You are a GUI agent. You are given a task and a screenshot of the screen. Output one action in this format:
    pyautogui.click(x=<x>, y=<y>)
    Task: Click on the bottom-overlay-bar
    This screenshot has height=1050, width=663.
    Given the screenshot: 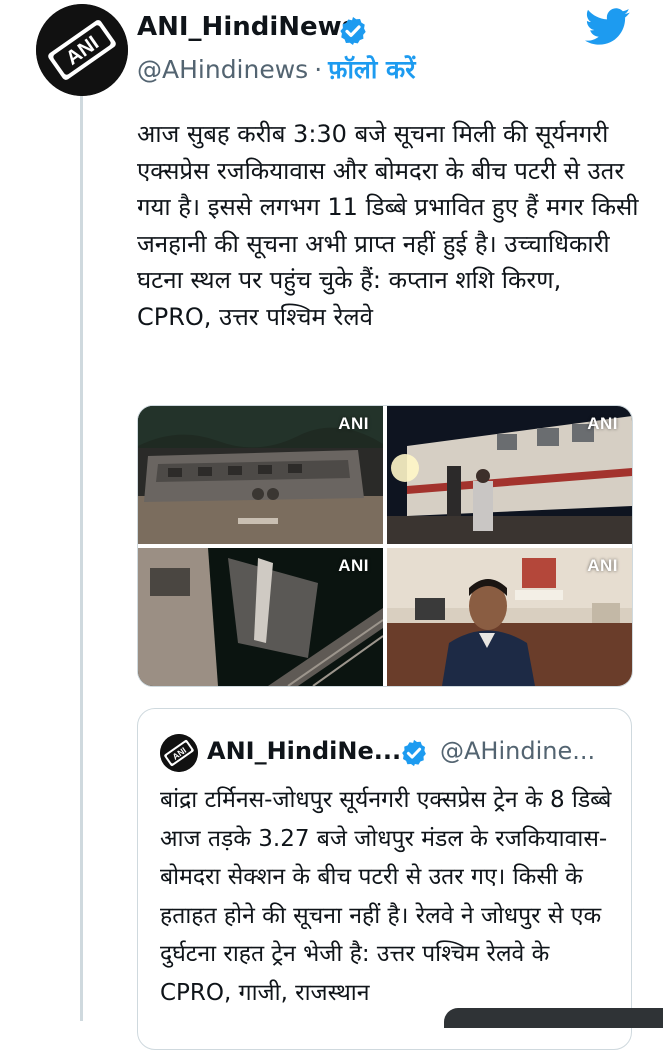 What is the action you would take?
    pyautogui.click(x=553, y=1018)
    